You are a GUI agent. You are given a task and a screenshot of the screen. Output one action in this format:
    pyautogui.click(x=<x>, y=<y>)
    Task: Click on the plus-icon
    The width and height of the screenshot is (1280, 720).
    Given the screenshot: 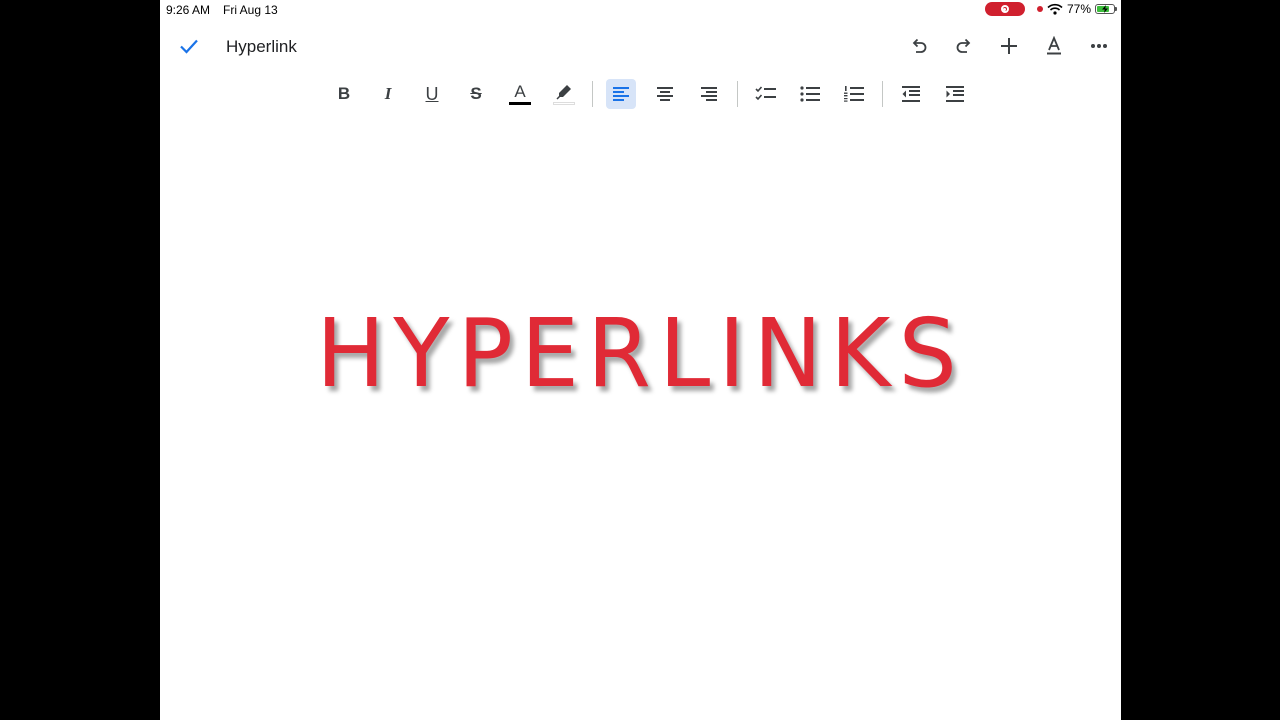 What is the action you would take?
    pyautogui.click(x=1008, y=46)
    